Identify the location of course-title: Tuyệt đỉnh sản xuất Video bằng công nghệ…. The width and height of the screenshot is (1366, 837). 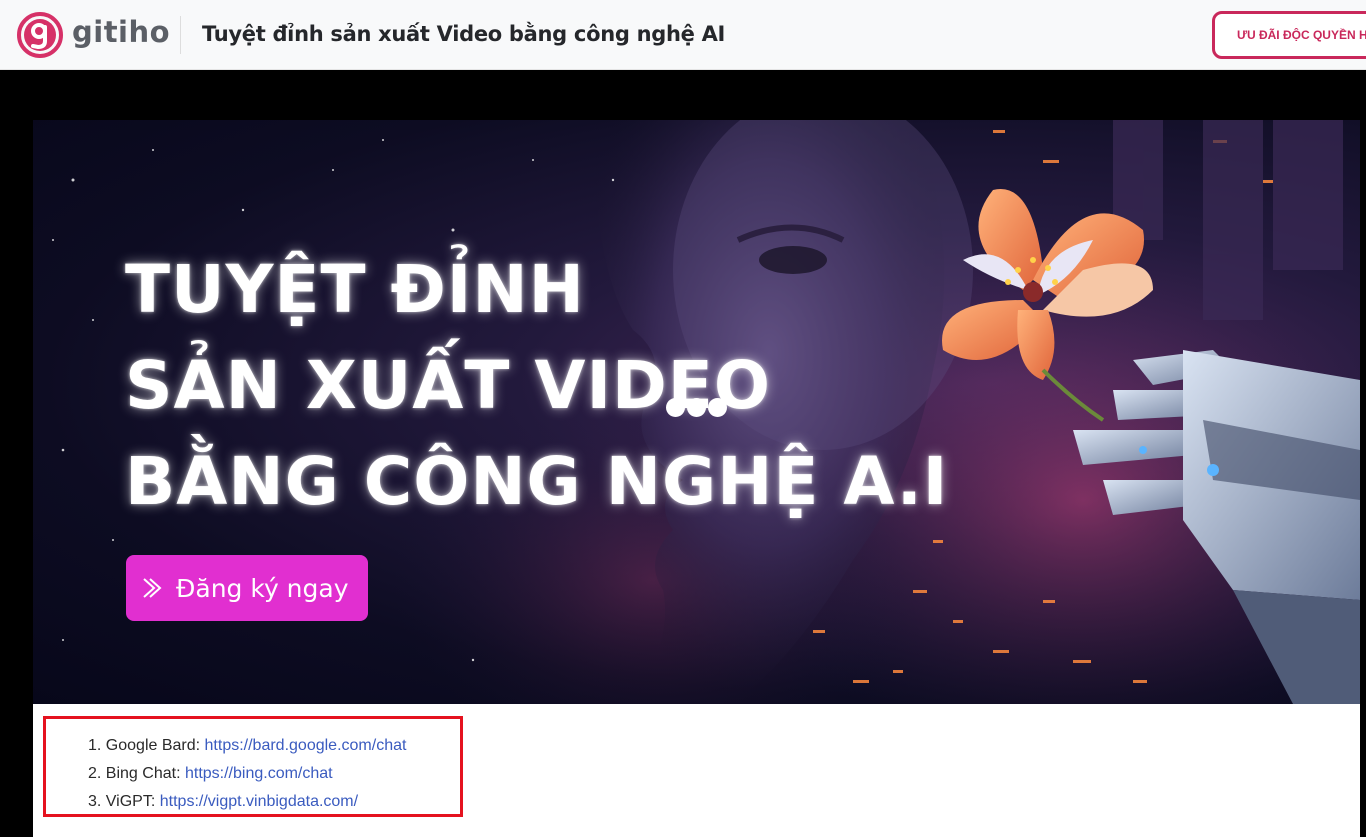
(464, 34).